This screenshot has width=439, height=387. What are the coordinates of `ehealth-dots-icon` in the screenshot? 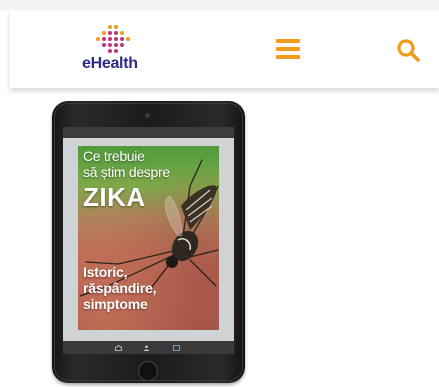 It's located at (113, 39).